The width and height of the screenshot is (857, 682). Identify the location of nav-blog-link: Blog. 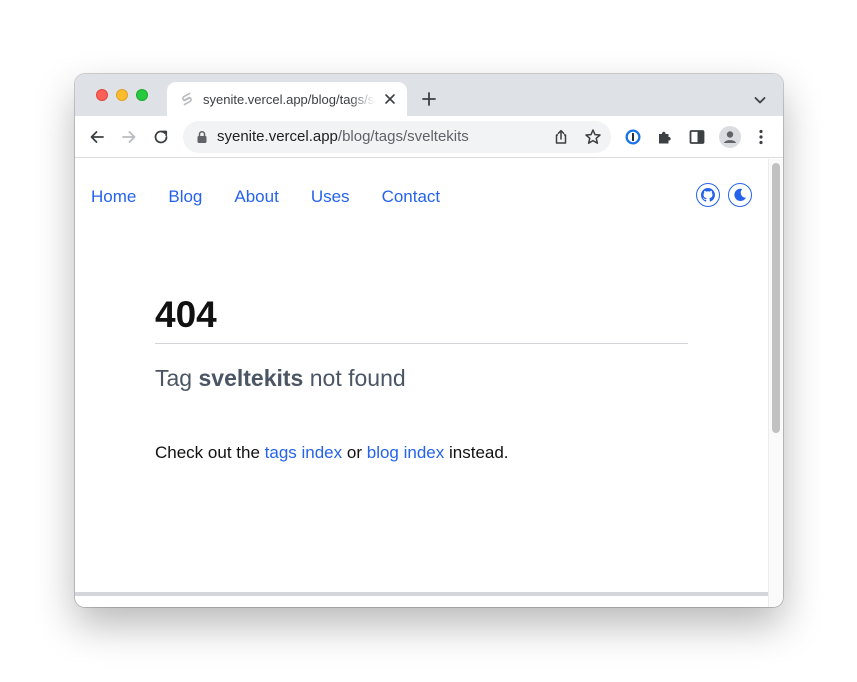
(185, 197).